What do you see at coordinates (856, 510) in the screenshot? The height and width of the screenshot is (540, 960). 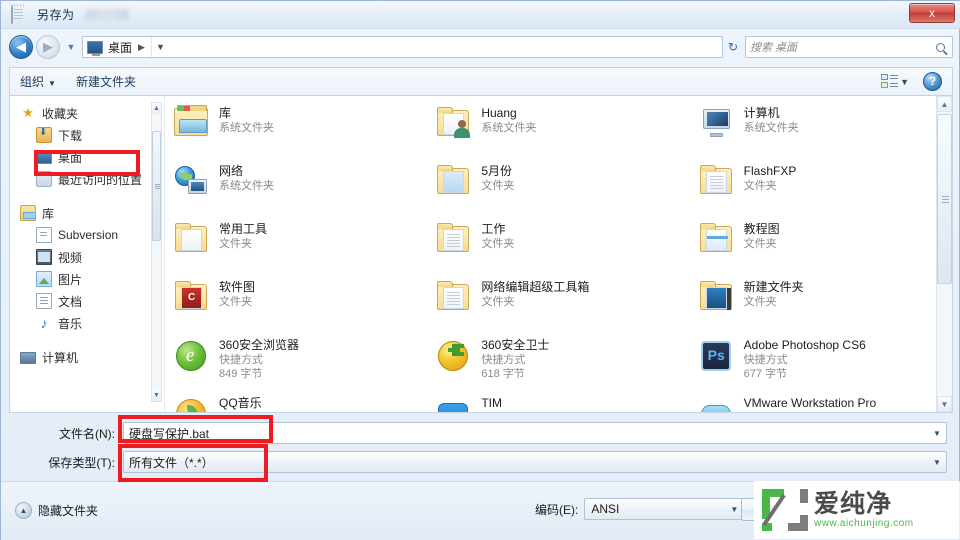 I see `watermark: 爱纯净 www.aichunjing.com` at bounding box center [856, 510].